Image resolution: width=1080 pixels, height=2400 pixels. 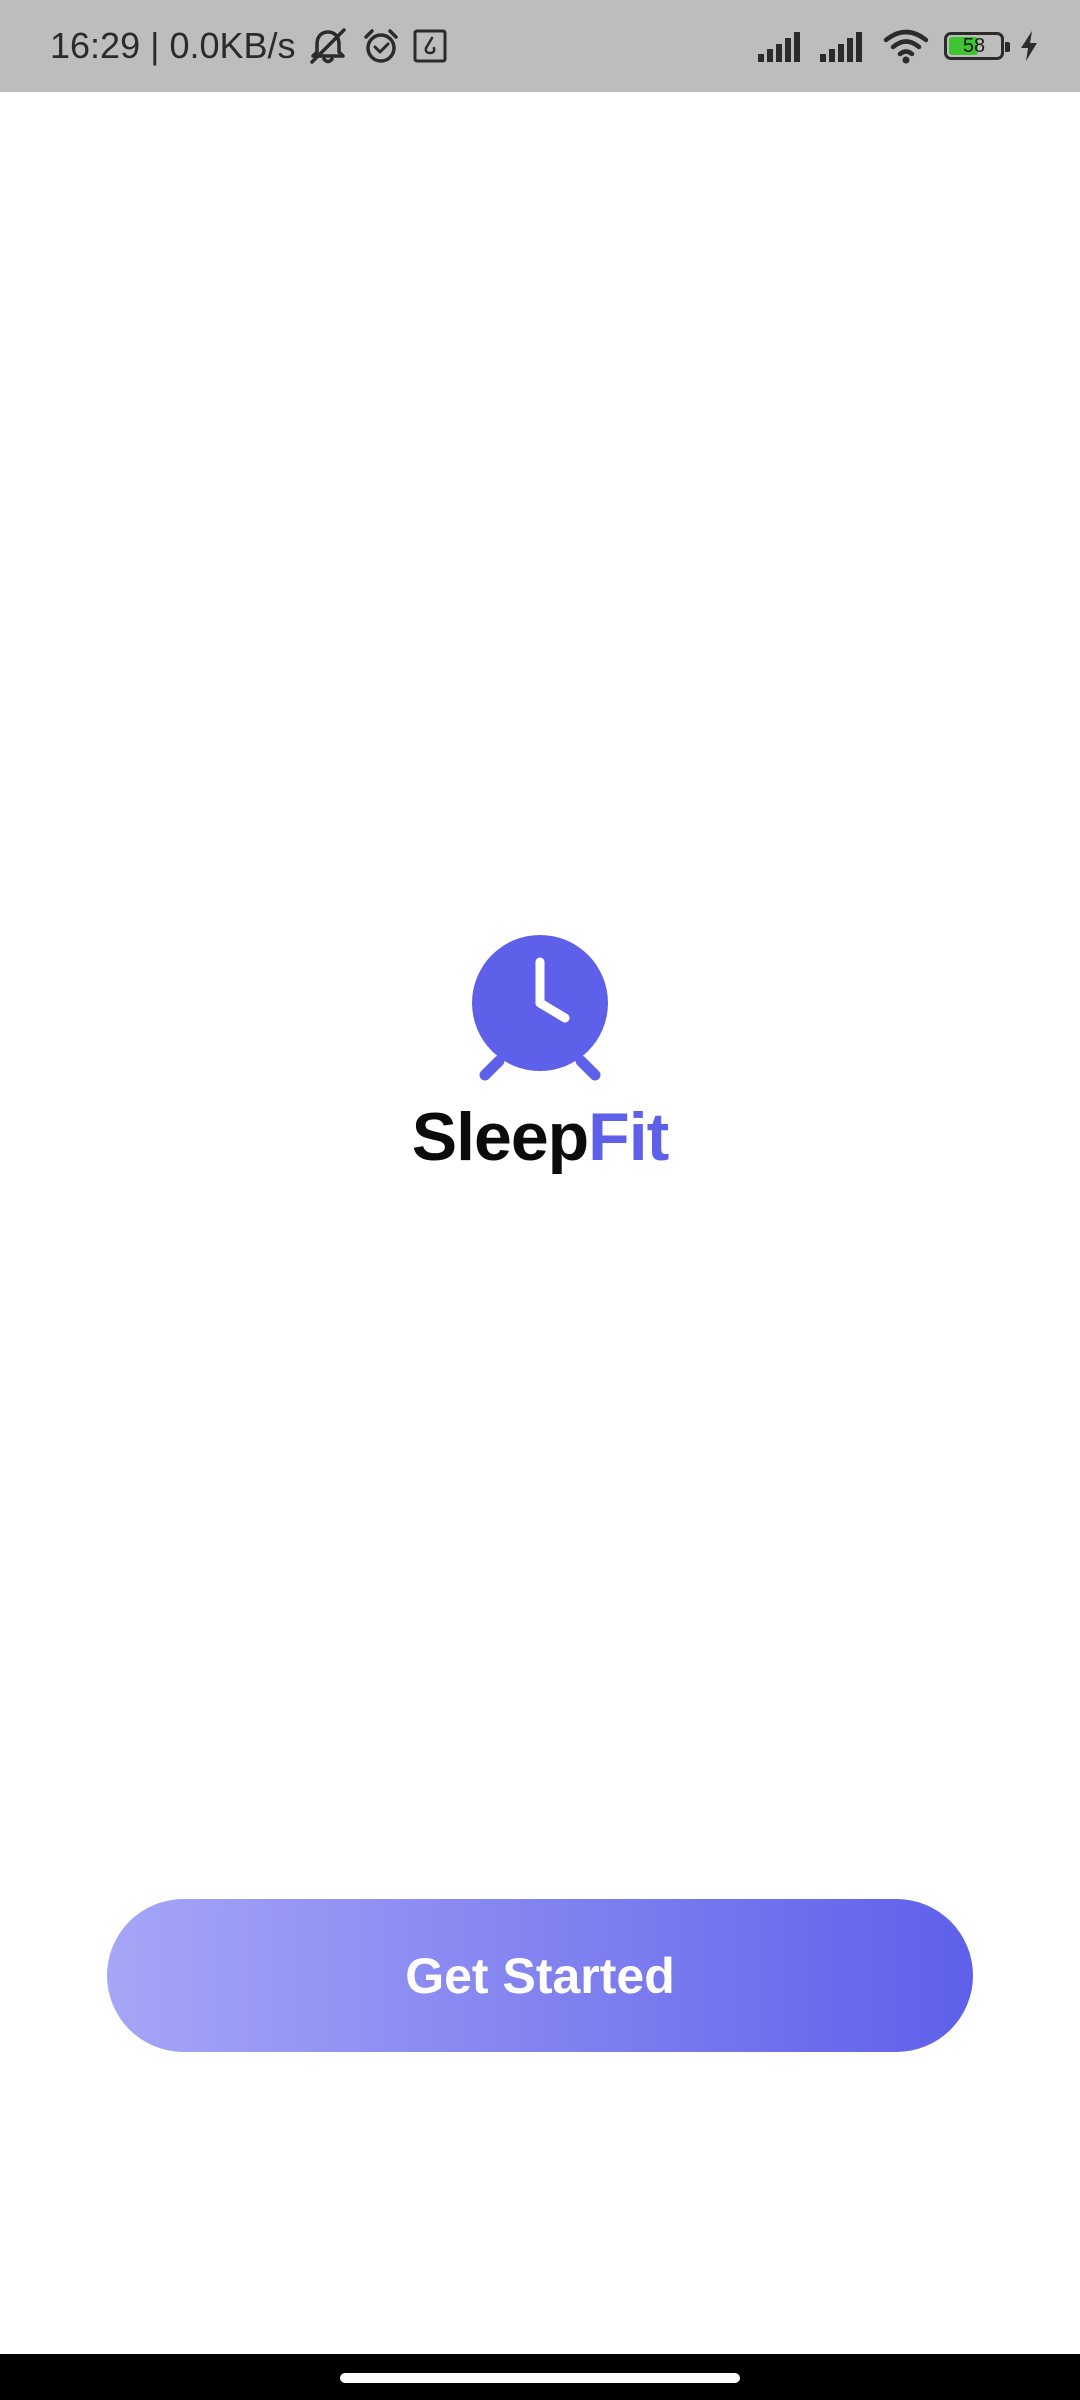 What do you see at coordinates (328, 46) in the screenshot?
I see `mute-icon` at bounding box center [328, 46].